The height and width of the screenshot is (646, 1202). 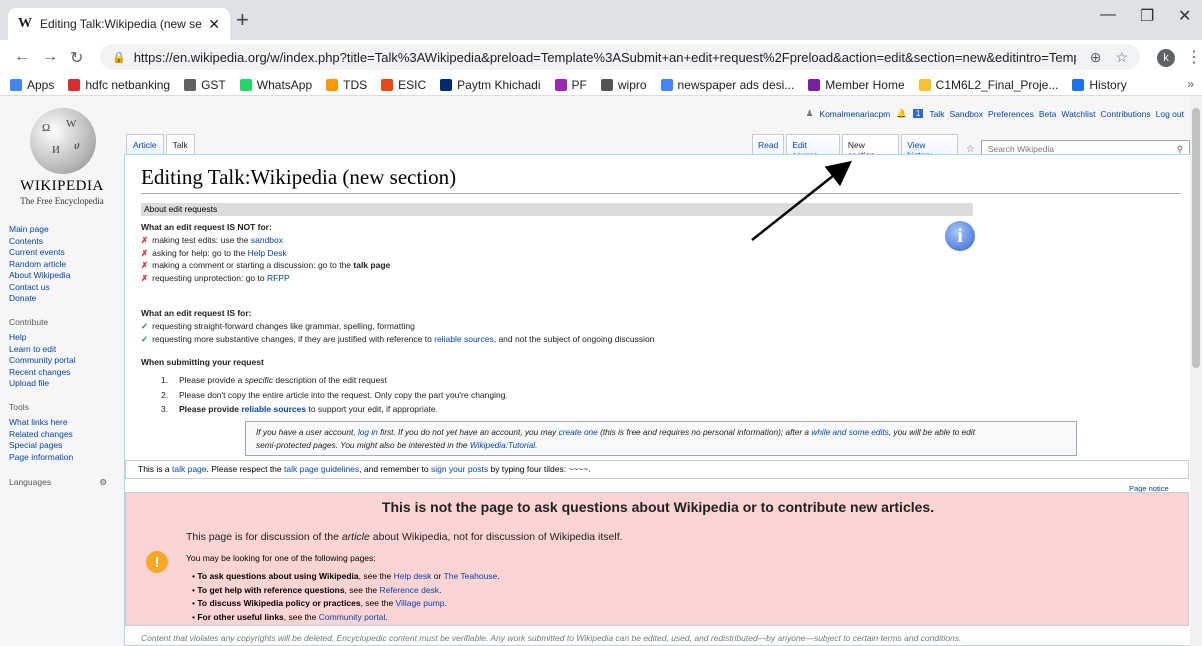 What do you see at coordinates (1147, 16) in the screenshot?
I see `restore-icon: ❐` at bounding box center [1147, 16].